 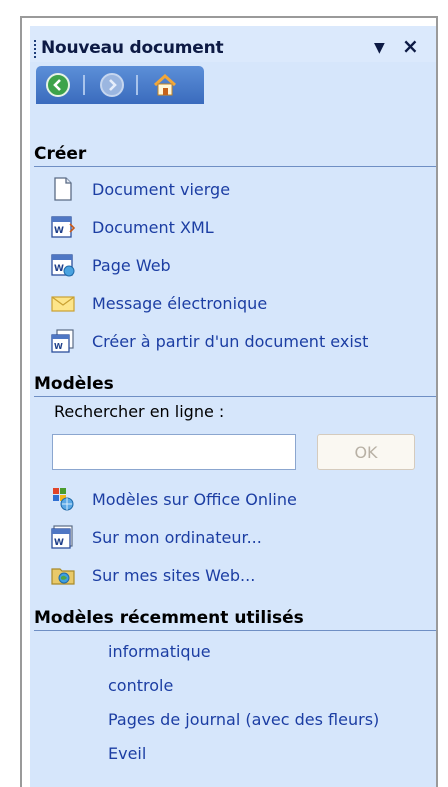 What do you see at coordinates (131, 265) in the screenshot?
I see `link-label: Page Web` at bounding box center [131, 265].